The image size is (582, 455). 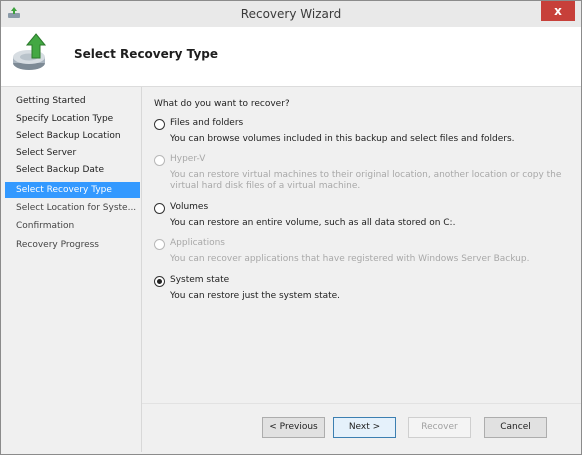 What do you see at coordinates (558, 11) in the screenshot?
I see `close-button: x` at bounding box center [558, 11].